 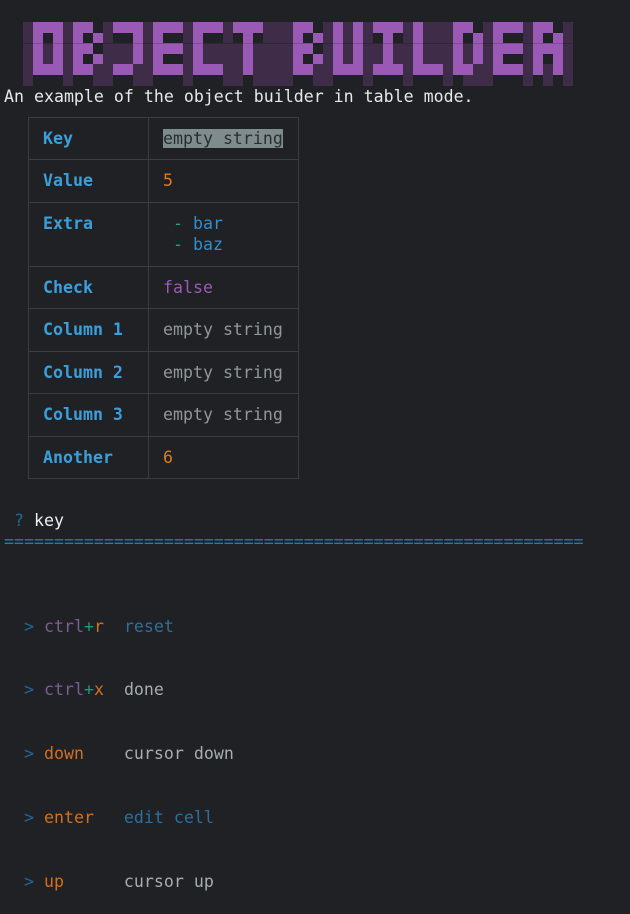 I want to click on table-row: Column 2 empty string, so click(x=163, y=372).